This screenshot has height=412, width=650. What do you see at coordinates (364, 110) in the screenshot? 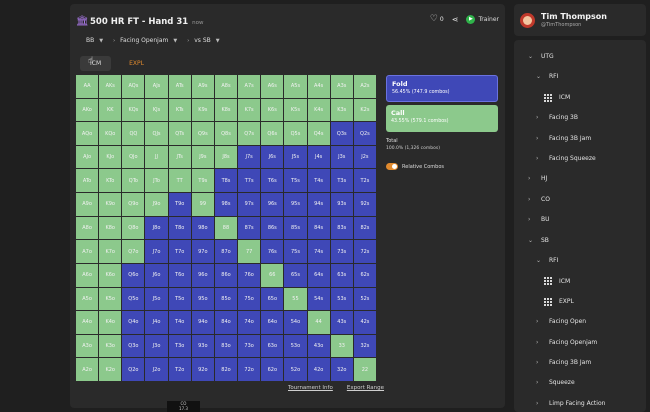
I see `hand-cell-K2s: K2s` at bounding box center [364, 110].